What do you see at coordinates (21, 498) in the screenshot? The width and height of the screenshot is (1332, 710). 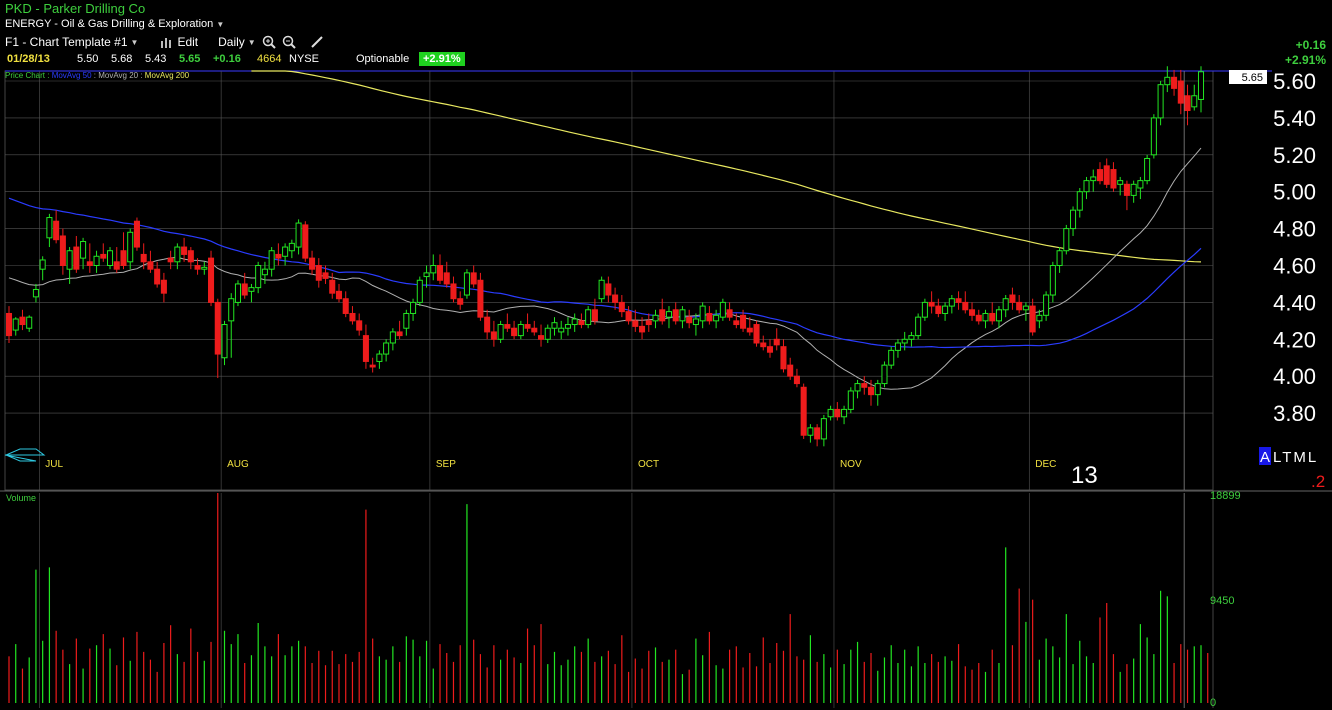 I see `volume-label: Volume` at bounding box center [21, 498].